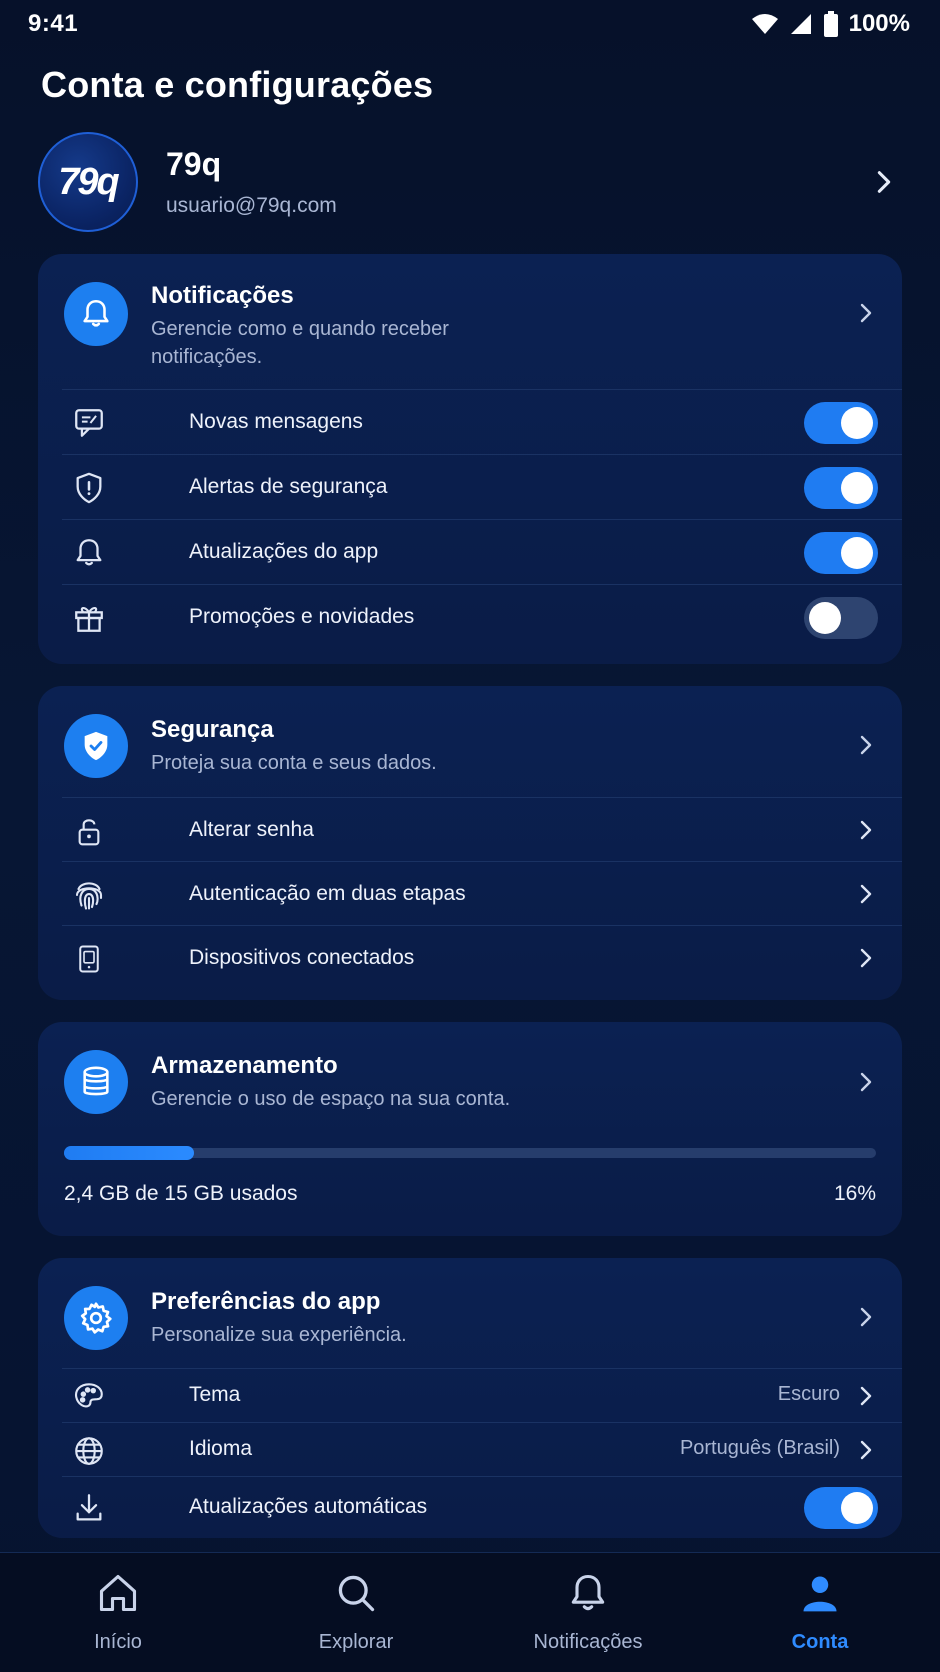 The width and height of the screenshot is (940, 1672). I want to click on storage-percent: 16%, so click(854, 1193).